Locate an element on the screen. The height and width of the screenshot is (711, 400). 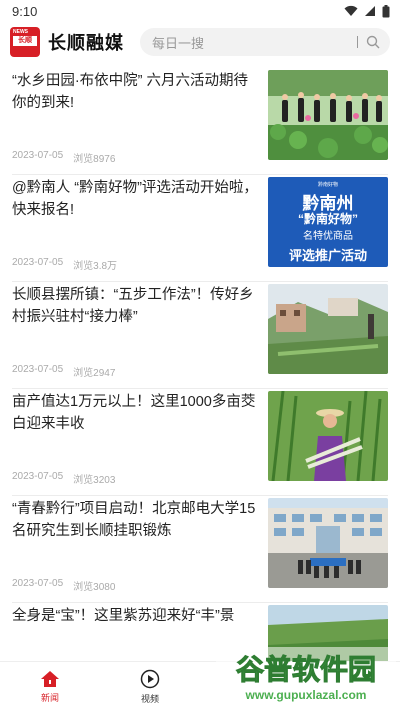
news-title: 全身是“宝”！这里紫苏迎来好“丰”景 is located at coordinates (135, 616).